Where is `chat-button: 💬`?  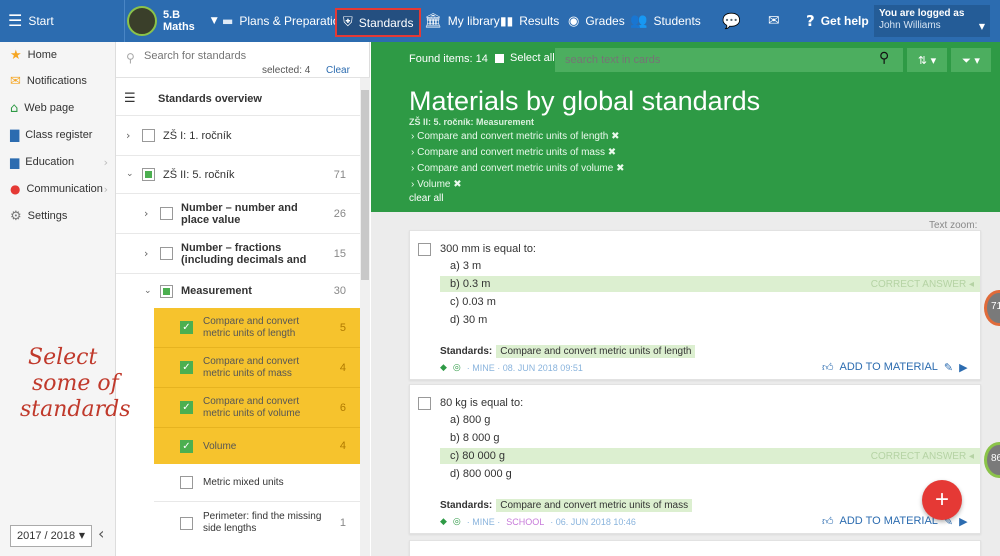
chat-button: 💬 is located at coordinates (731, 21).